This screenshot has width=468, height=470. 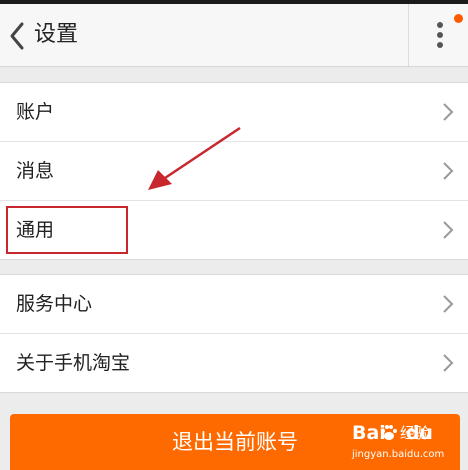 I want to click on back-button, so click(x=18, y=36).